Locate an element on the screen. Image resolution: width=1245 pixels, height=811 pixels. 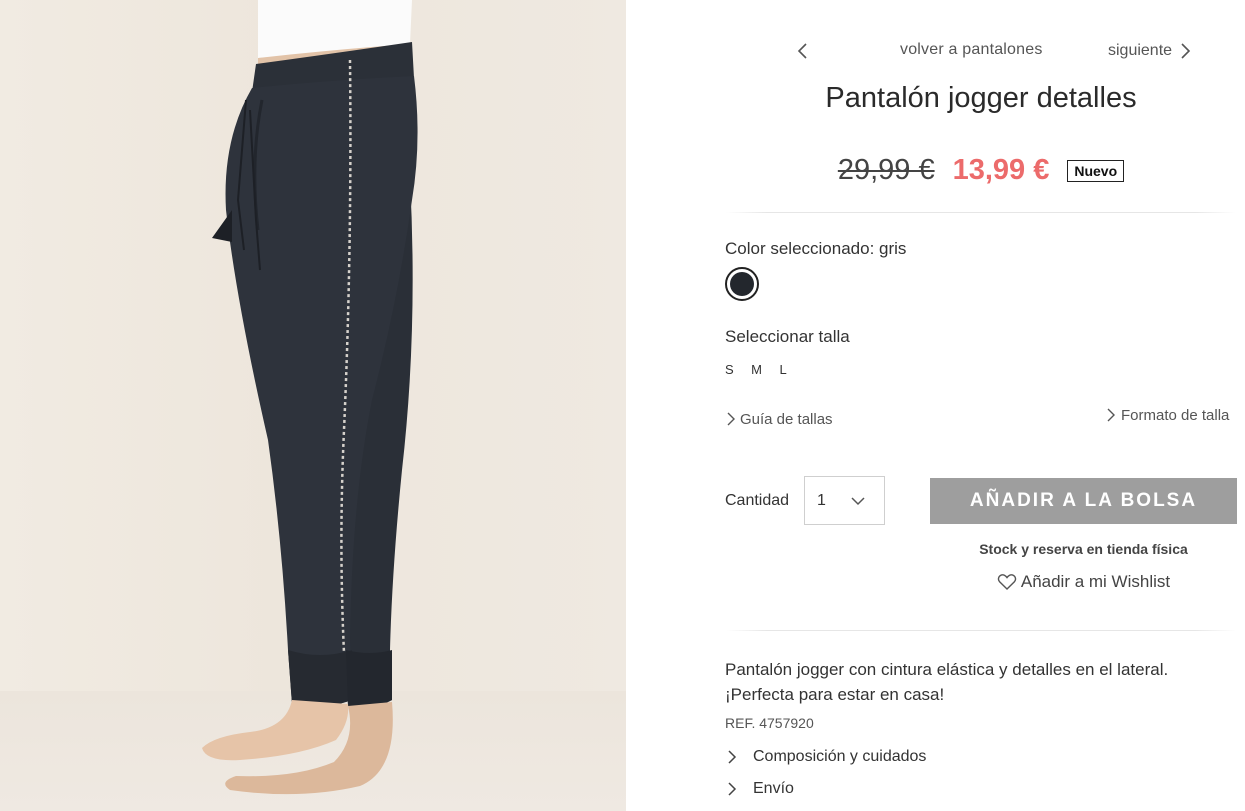
accordion-composition: Composición y cuidados is located at coordinates (825, 757).